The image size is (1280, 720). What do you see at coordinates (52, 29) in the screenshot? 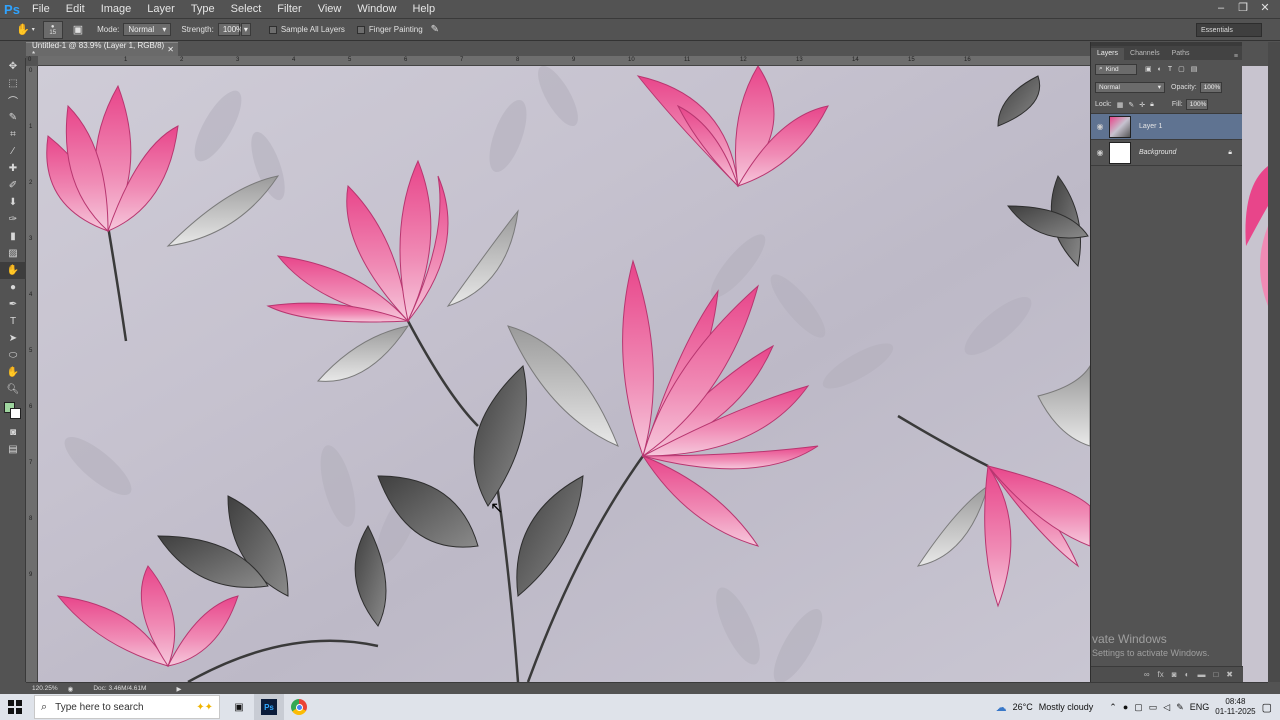
I see `brush-preset-picker: ● 15` at bounding box center [52, 29].